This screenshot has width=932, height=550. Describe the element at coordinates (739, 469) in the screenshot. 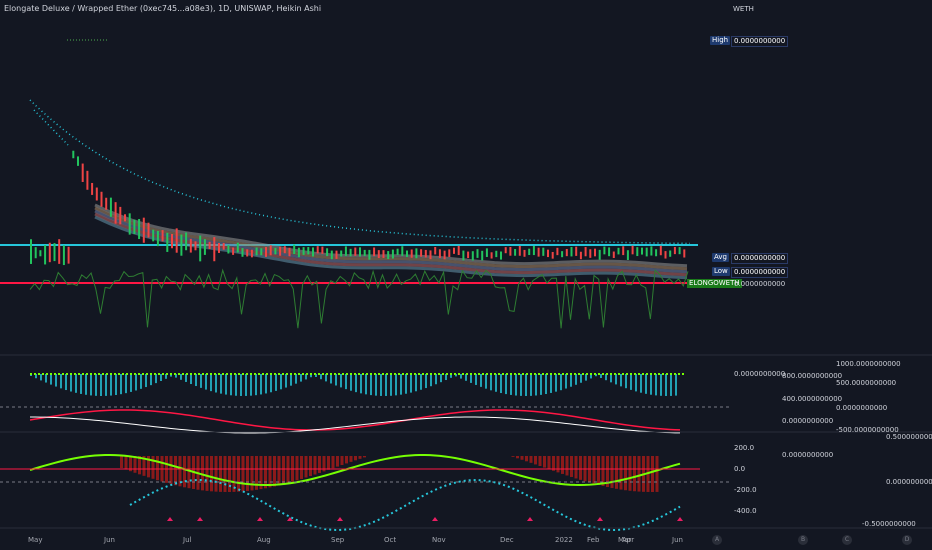

I see `osc2-axis-1: 0.0` at that location.